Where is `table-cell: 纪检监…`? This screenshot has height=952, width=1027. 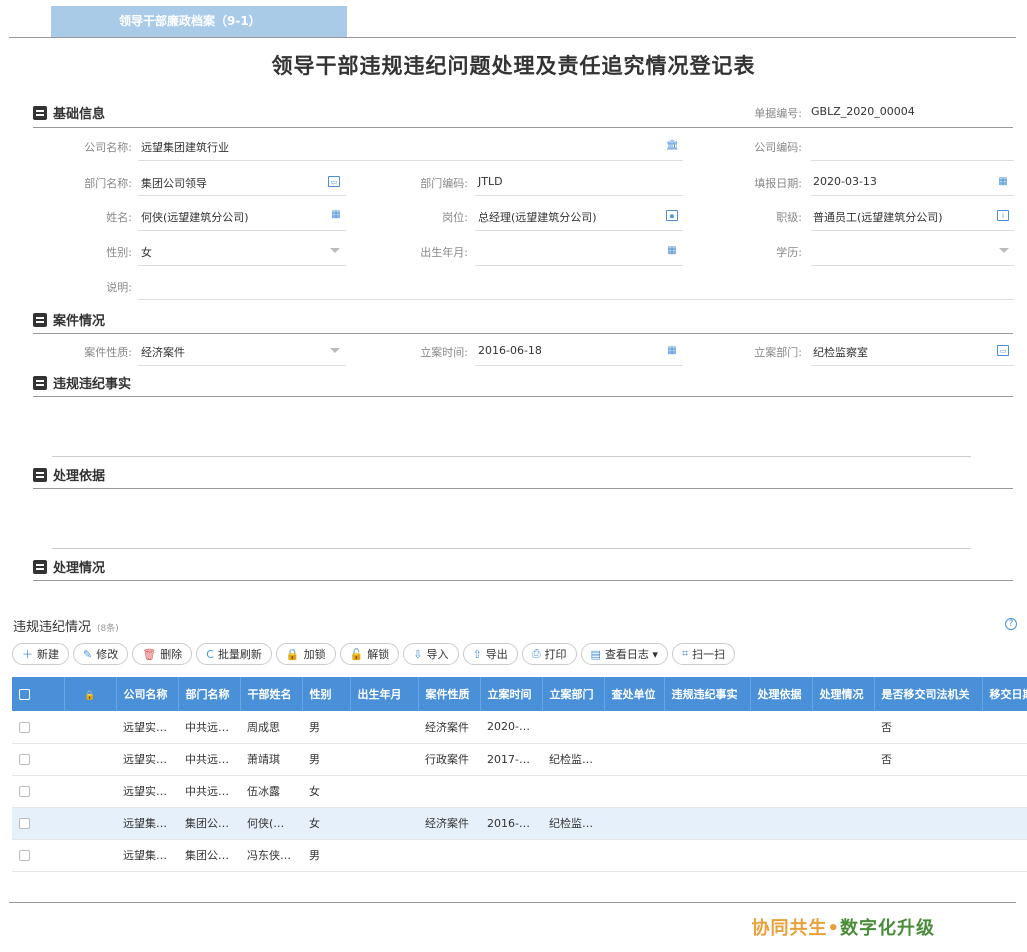
table-cell: 纪检监… is located at coordinates (573, 823).